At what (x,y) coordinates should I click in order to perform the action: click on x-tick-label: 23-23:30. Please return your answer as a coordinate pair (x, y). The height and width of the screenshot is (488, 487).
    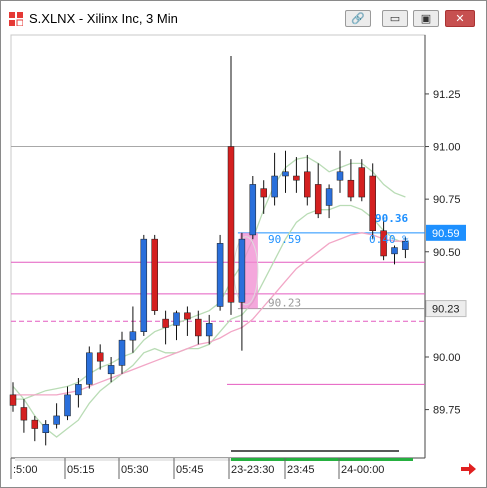
    Looking at the image, I should click on (252, 470).